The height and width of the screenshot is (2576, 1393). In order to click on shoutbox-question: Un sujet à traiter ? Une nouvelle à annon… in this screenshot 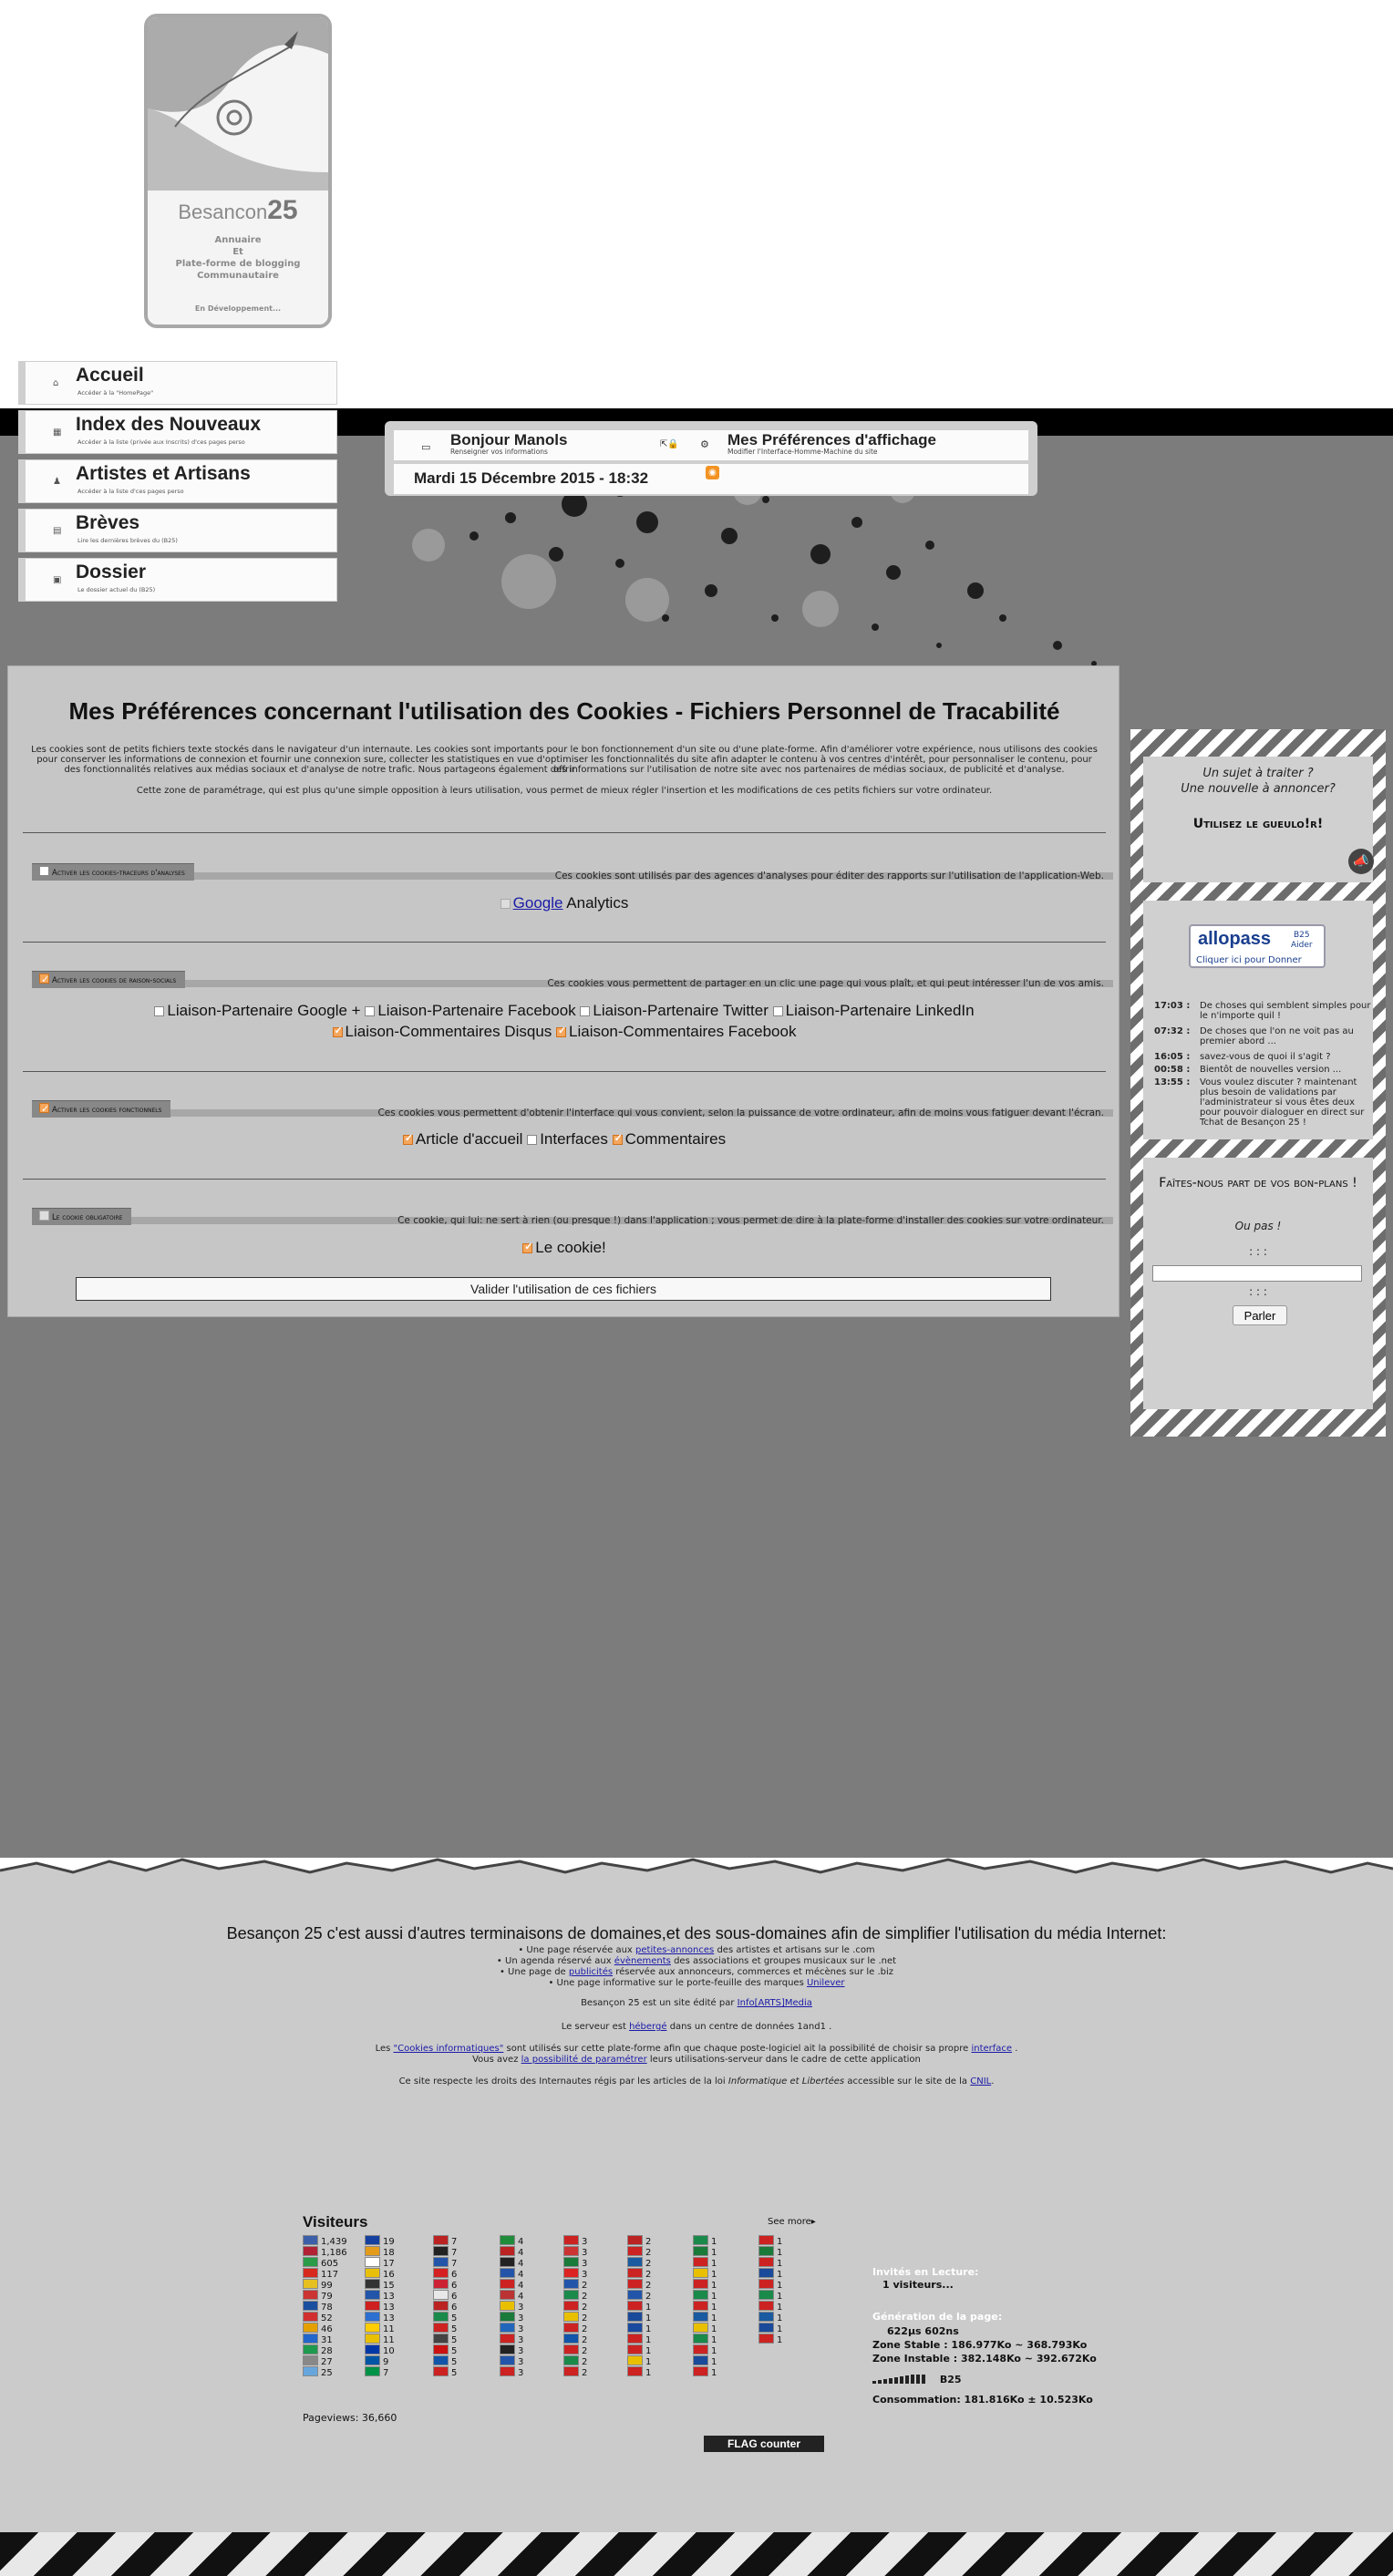, I will do `click(1258, 781)`.